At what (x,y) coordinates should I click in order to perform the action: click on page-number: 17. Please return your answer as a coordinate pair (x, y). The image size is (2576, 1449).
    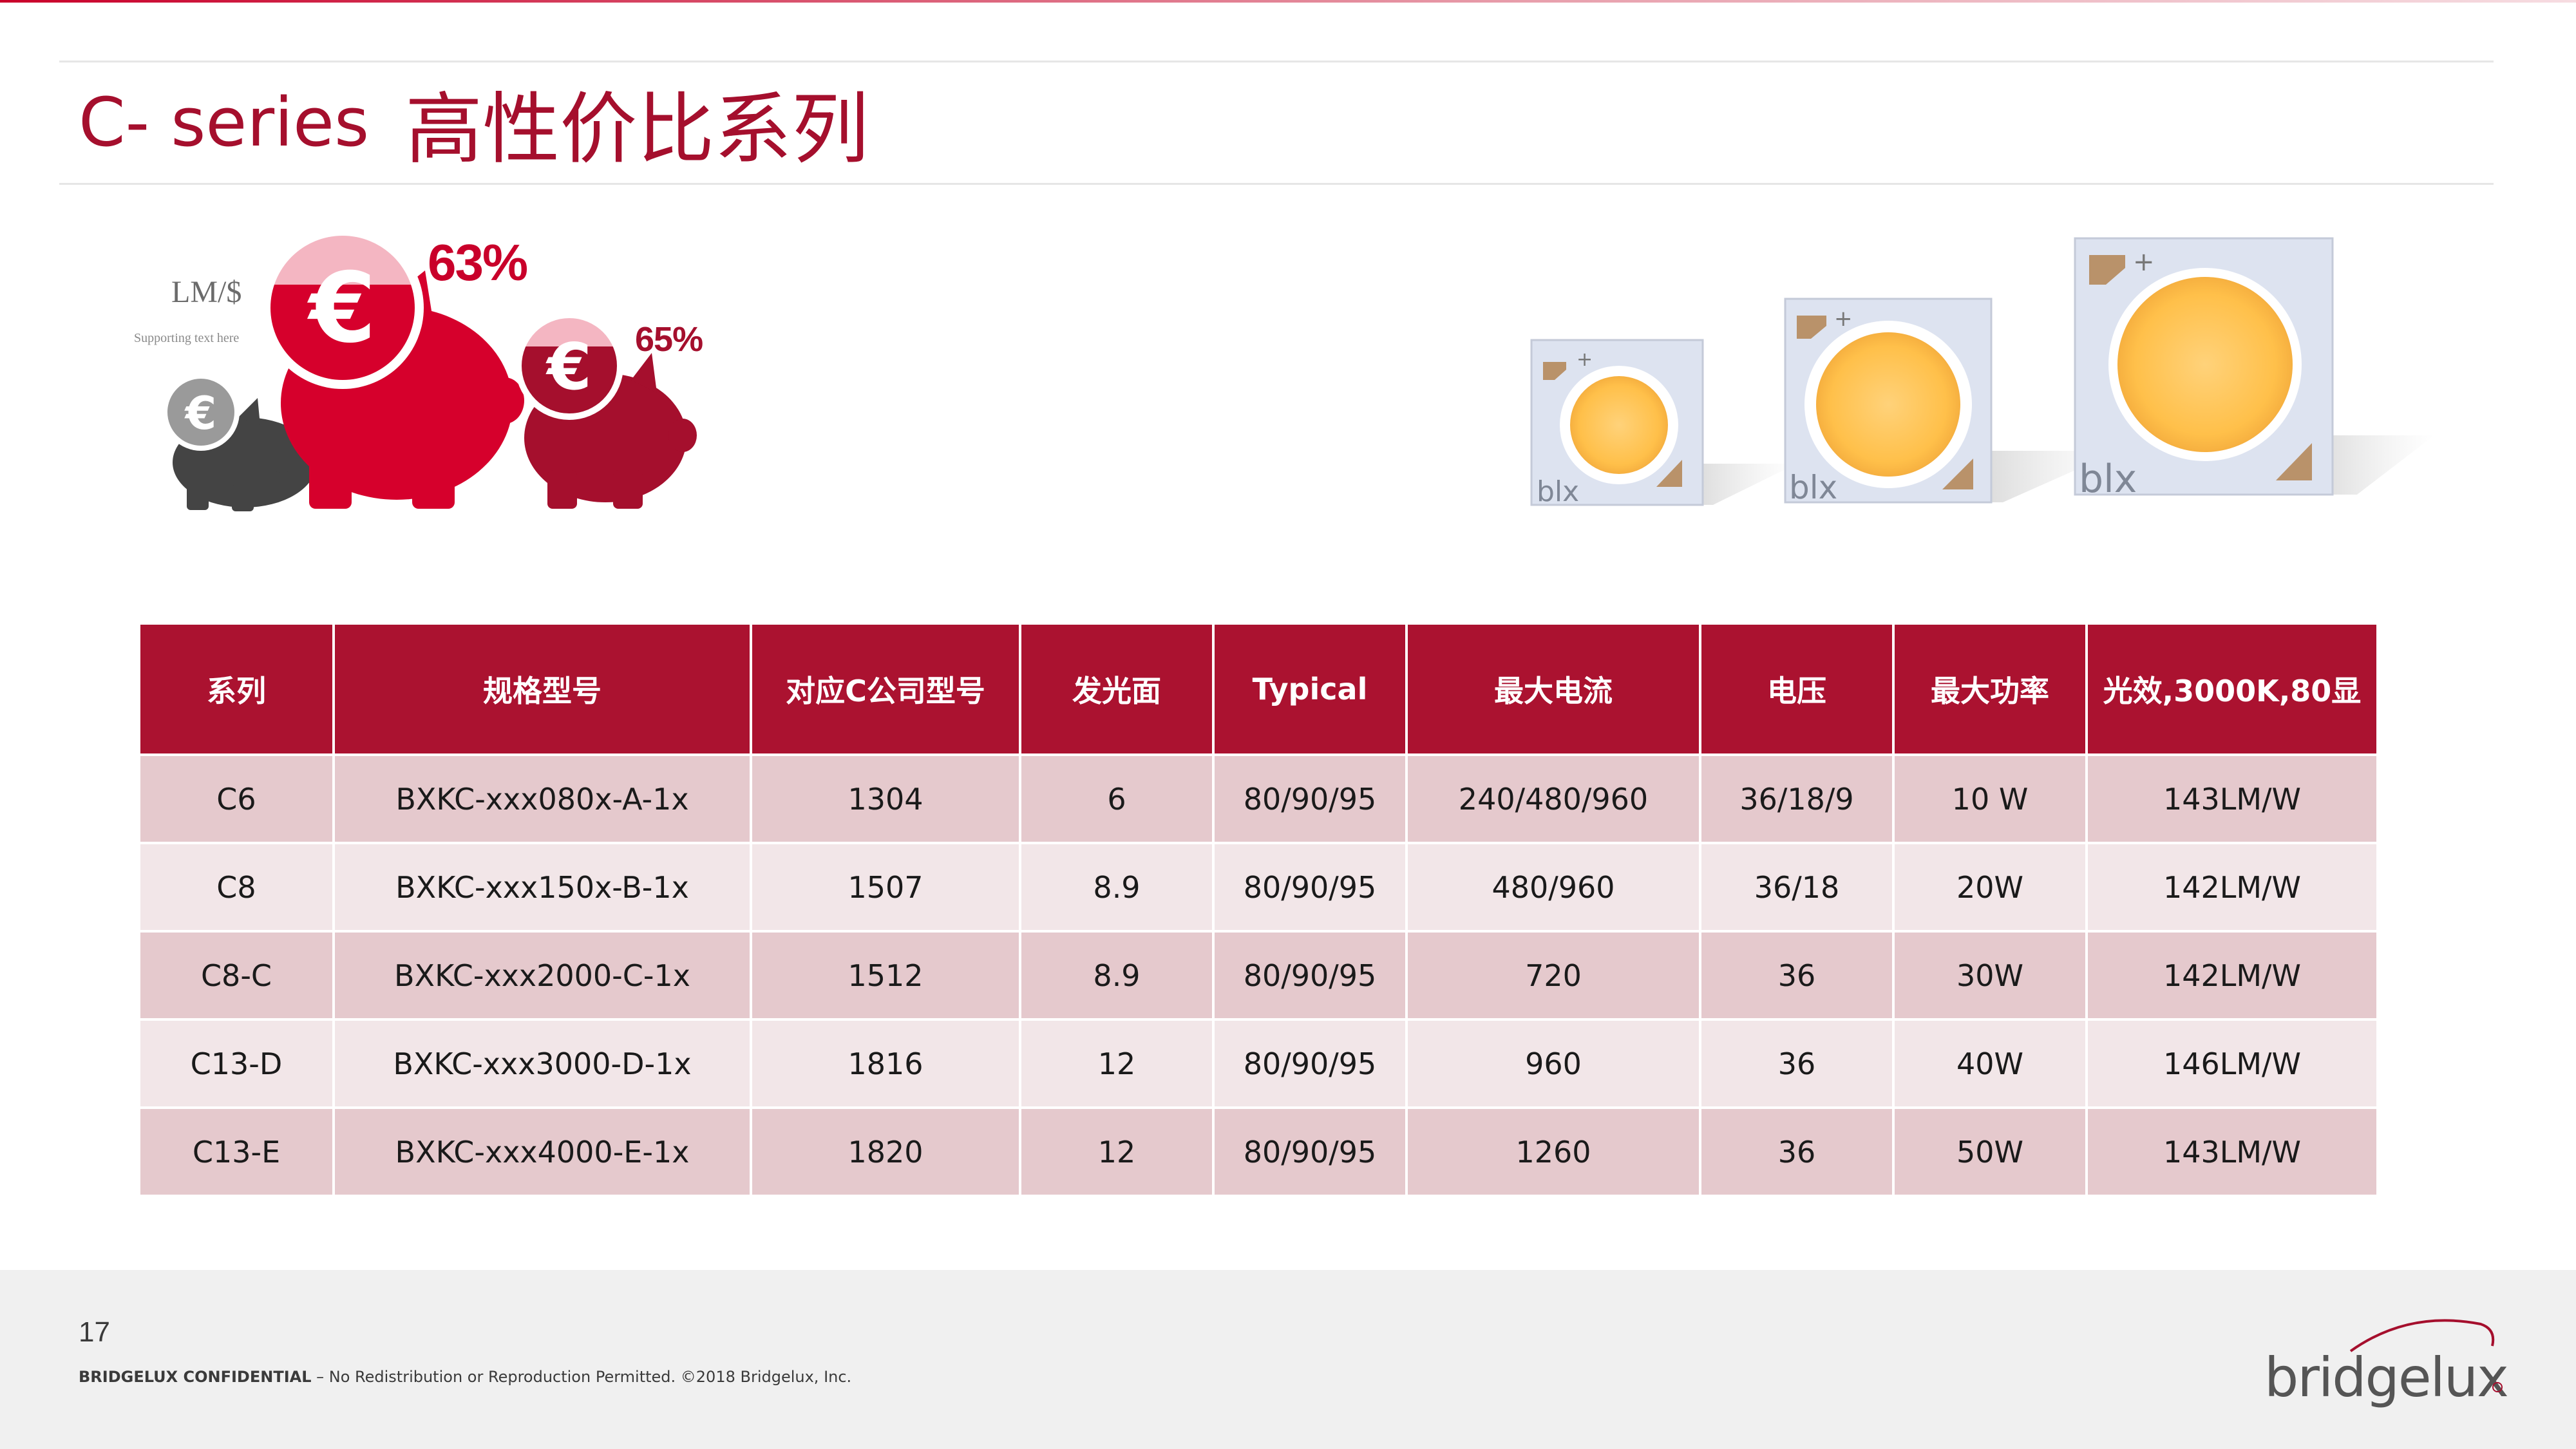
    Looking at the image, I should click on (95, 1332).